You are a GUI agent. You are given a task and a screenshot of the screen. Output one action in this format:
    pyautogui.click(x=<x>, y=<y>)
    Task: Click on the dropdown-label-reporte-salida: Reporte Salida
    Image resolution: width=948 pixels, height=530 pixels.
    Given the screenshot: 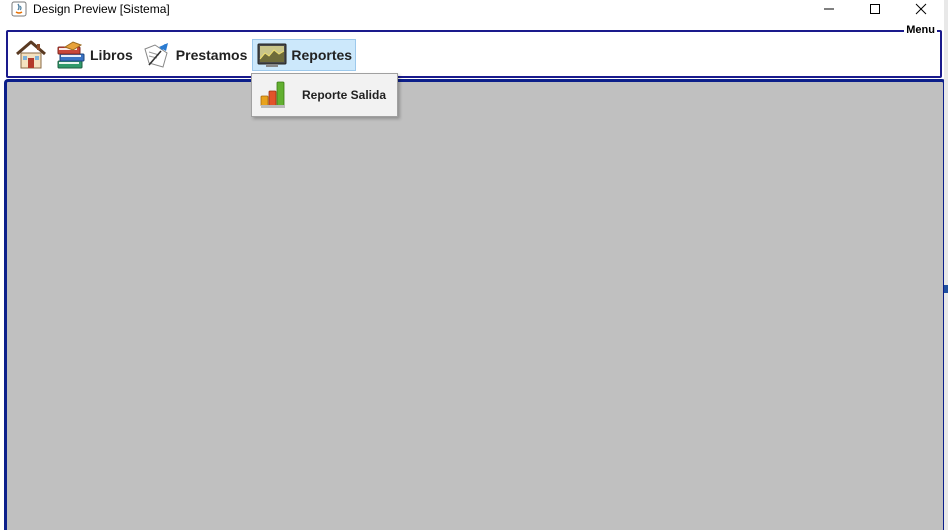 What is the action you would take?
    pyautogui.click(x=344, y=95)
    